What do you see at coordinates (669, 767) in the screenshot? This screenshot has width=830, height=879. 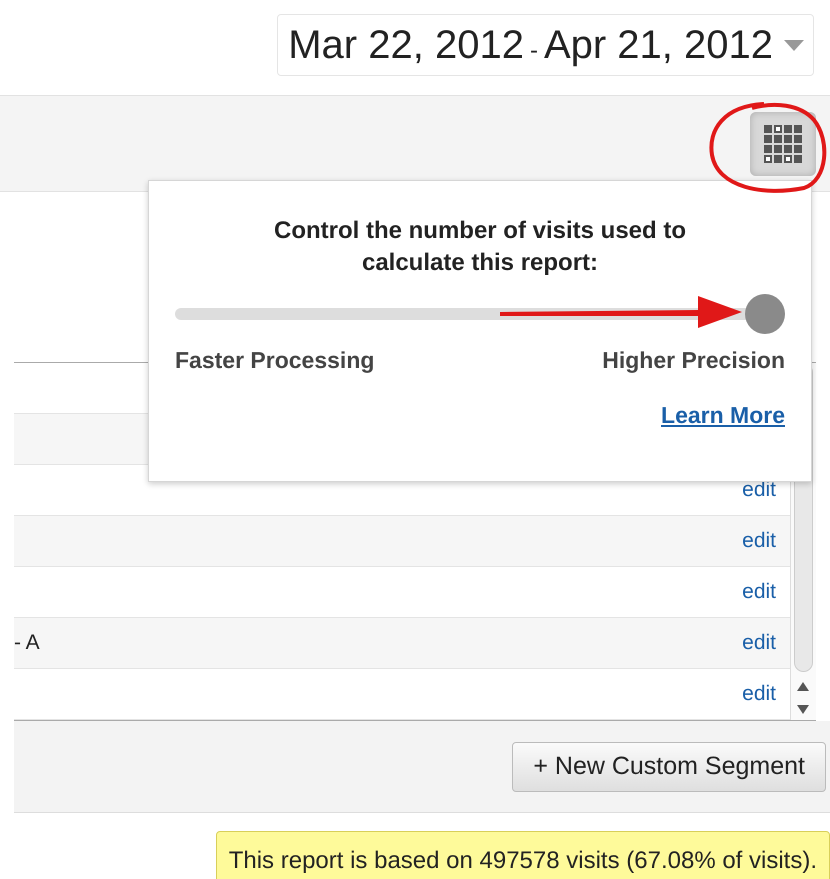 I see `new-custom-segment-button: + New Custom Segment` at bounding box center [669, 767].